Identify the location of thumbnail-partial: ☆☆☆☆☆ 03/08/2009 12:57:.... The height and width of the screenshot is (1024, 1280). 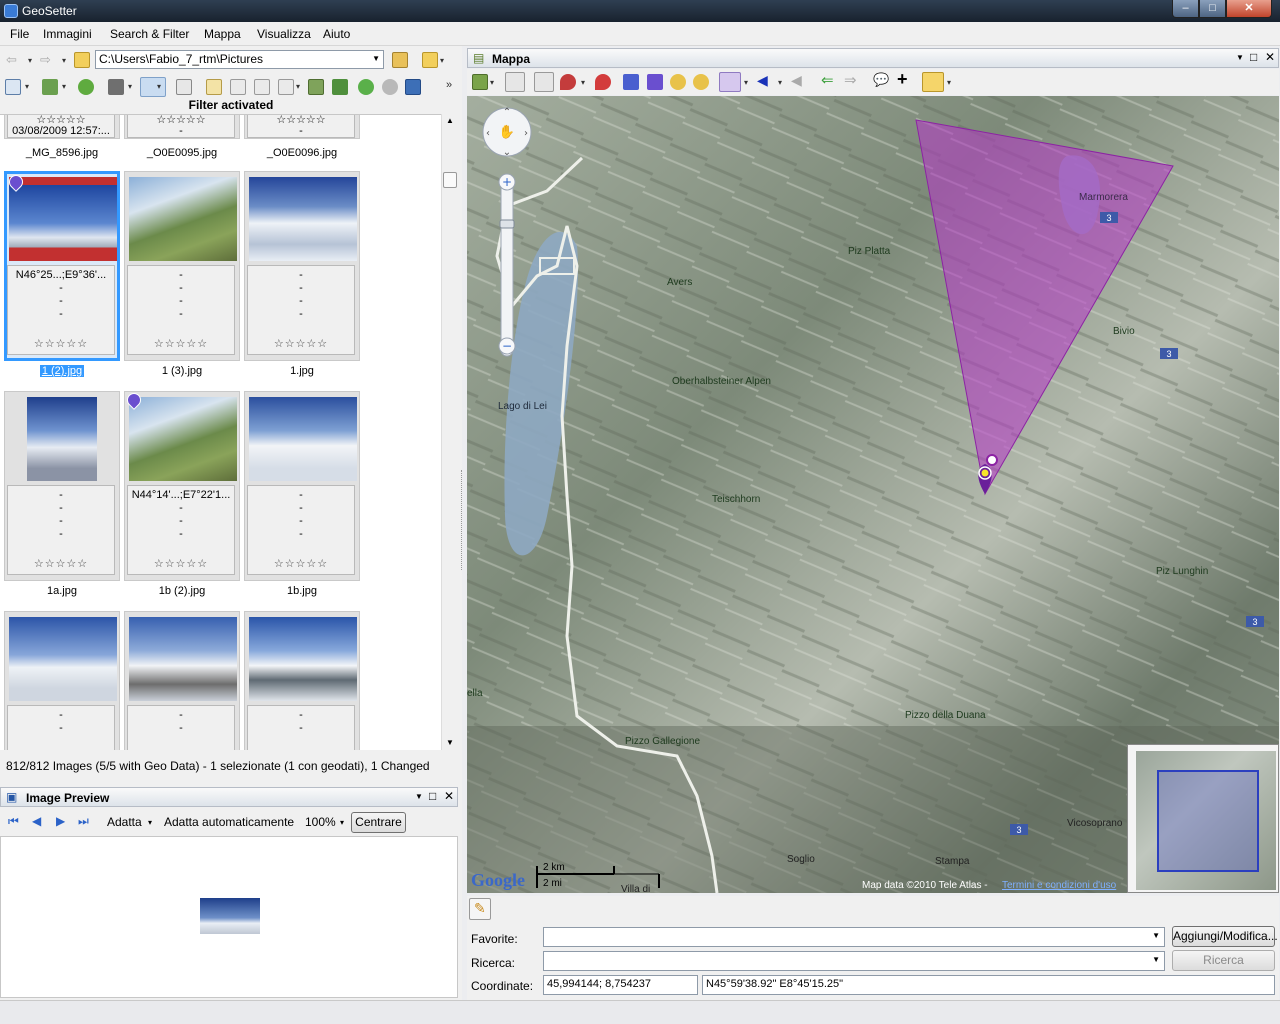
(62, 127).